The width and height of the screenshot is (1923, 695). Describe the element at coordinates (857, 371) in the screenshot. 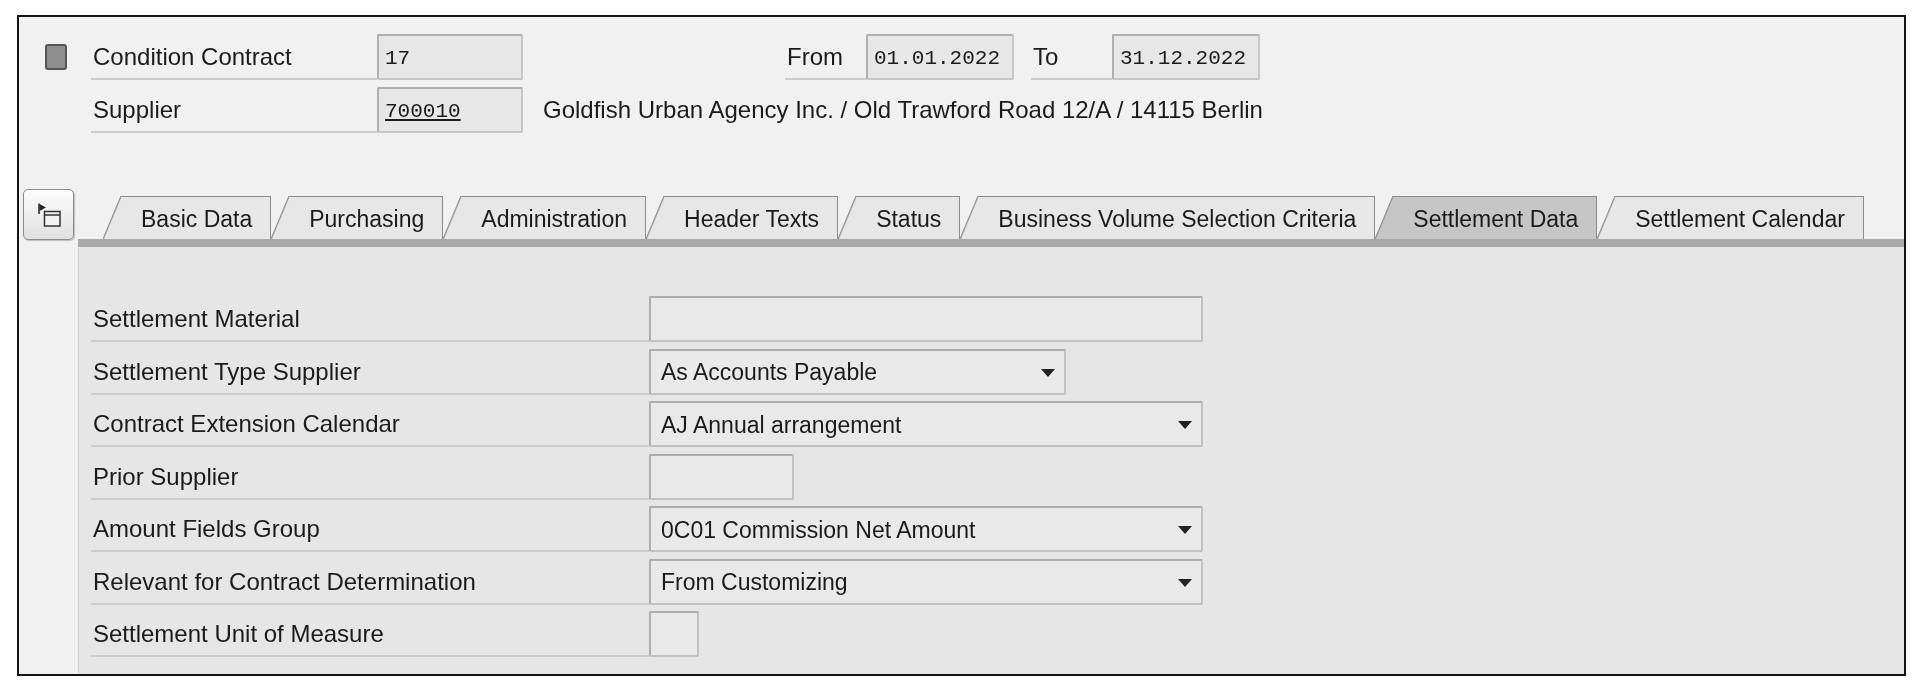

I see `dropdown-field: As Accounts Payable` at that location.